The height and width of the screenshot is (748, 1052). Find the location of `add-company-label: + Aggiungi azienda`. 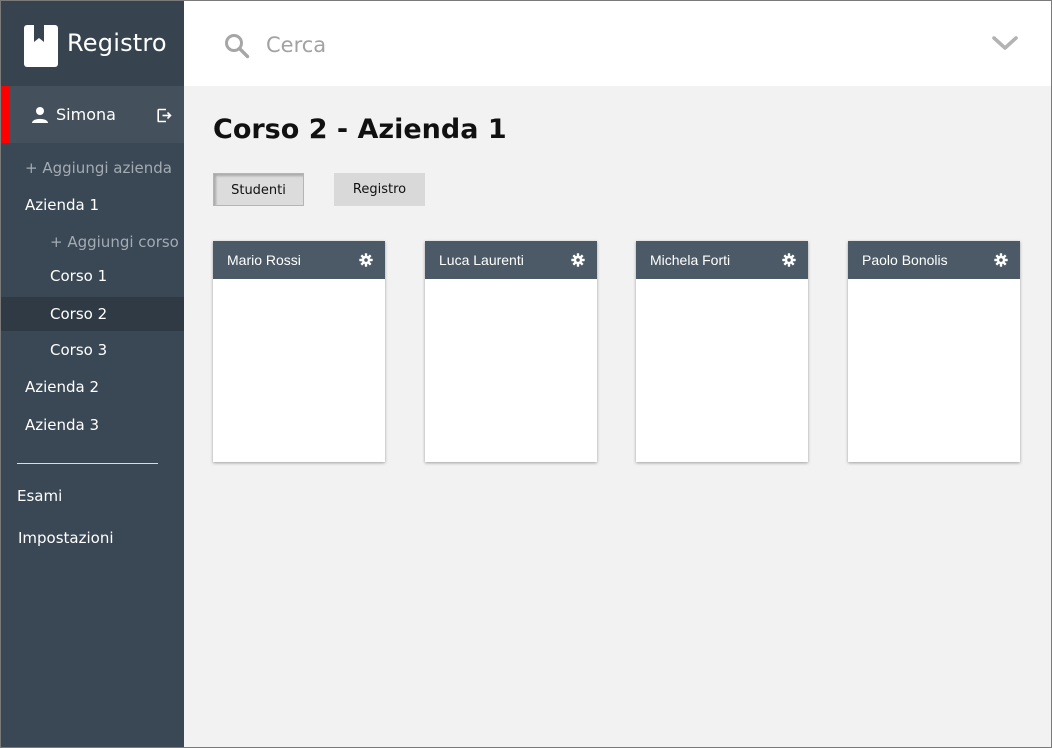

add-company-label: + Aggiungi azienda is located at coordinates (98, 168).